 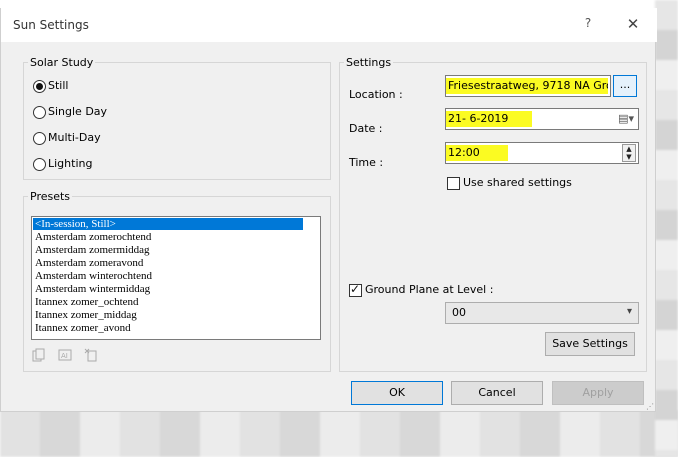 I want to click on date-label: Date :, so click(x=366, y=128).